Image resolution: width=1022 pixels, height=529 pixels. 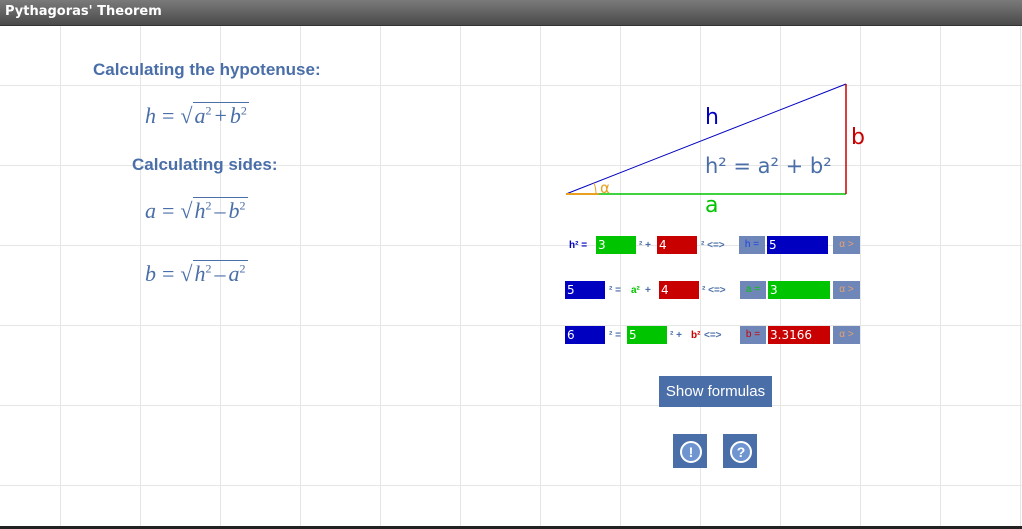 I want to click on triangle-equation: h² = a² + b², so click(x=768, y=166).